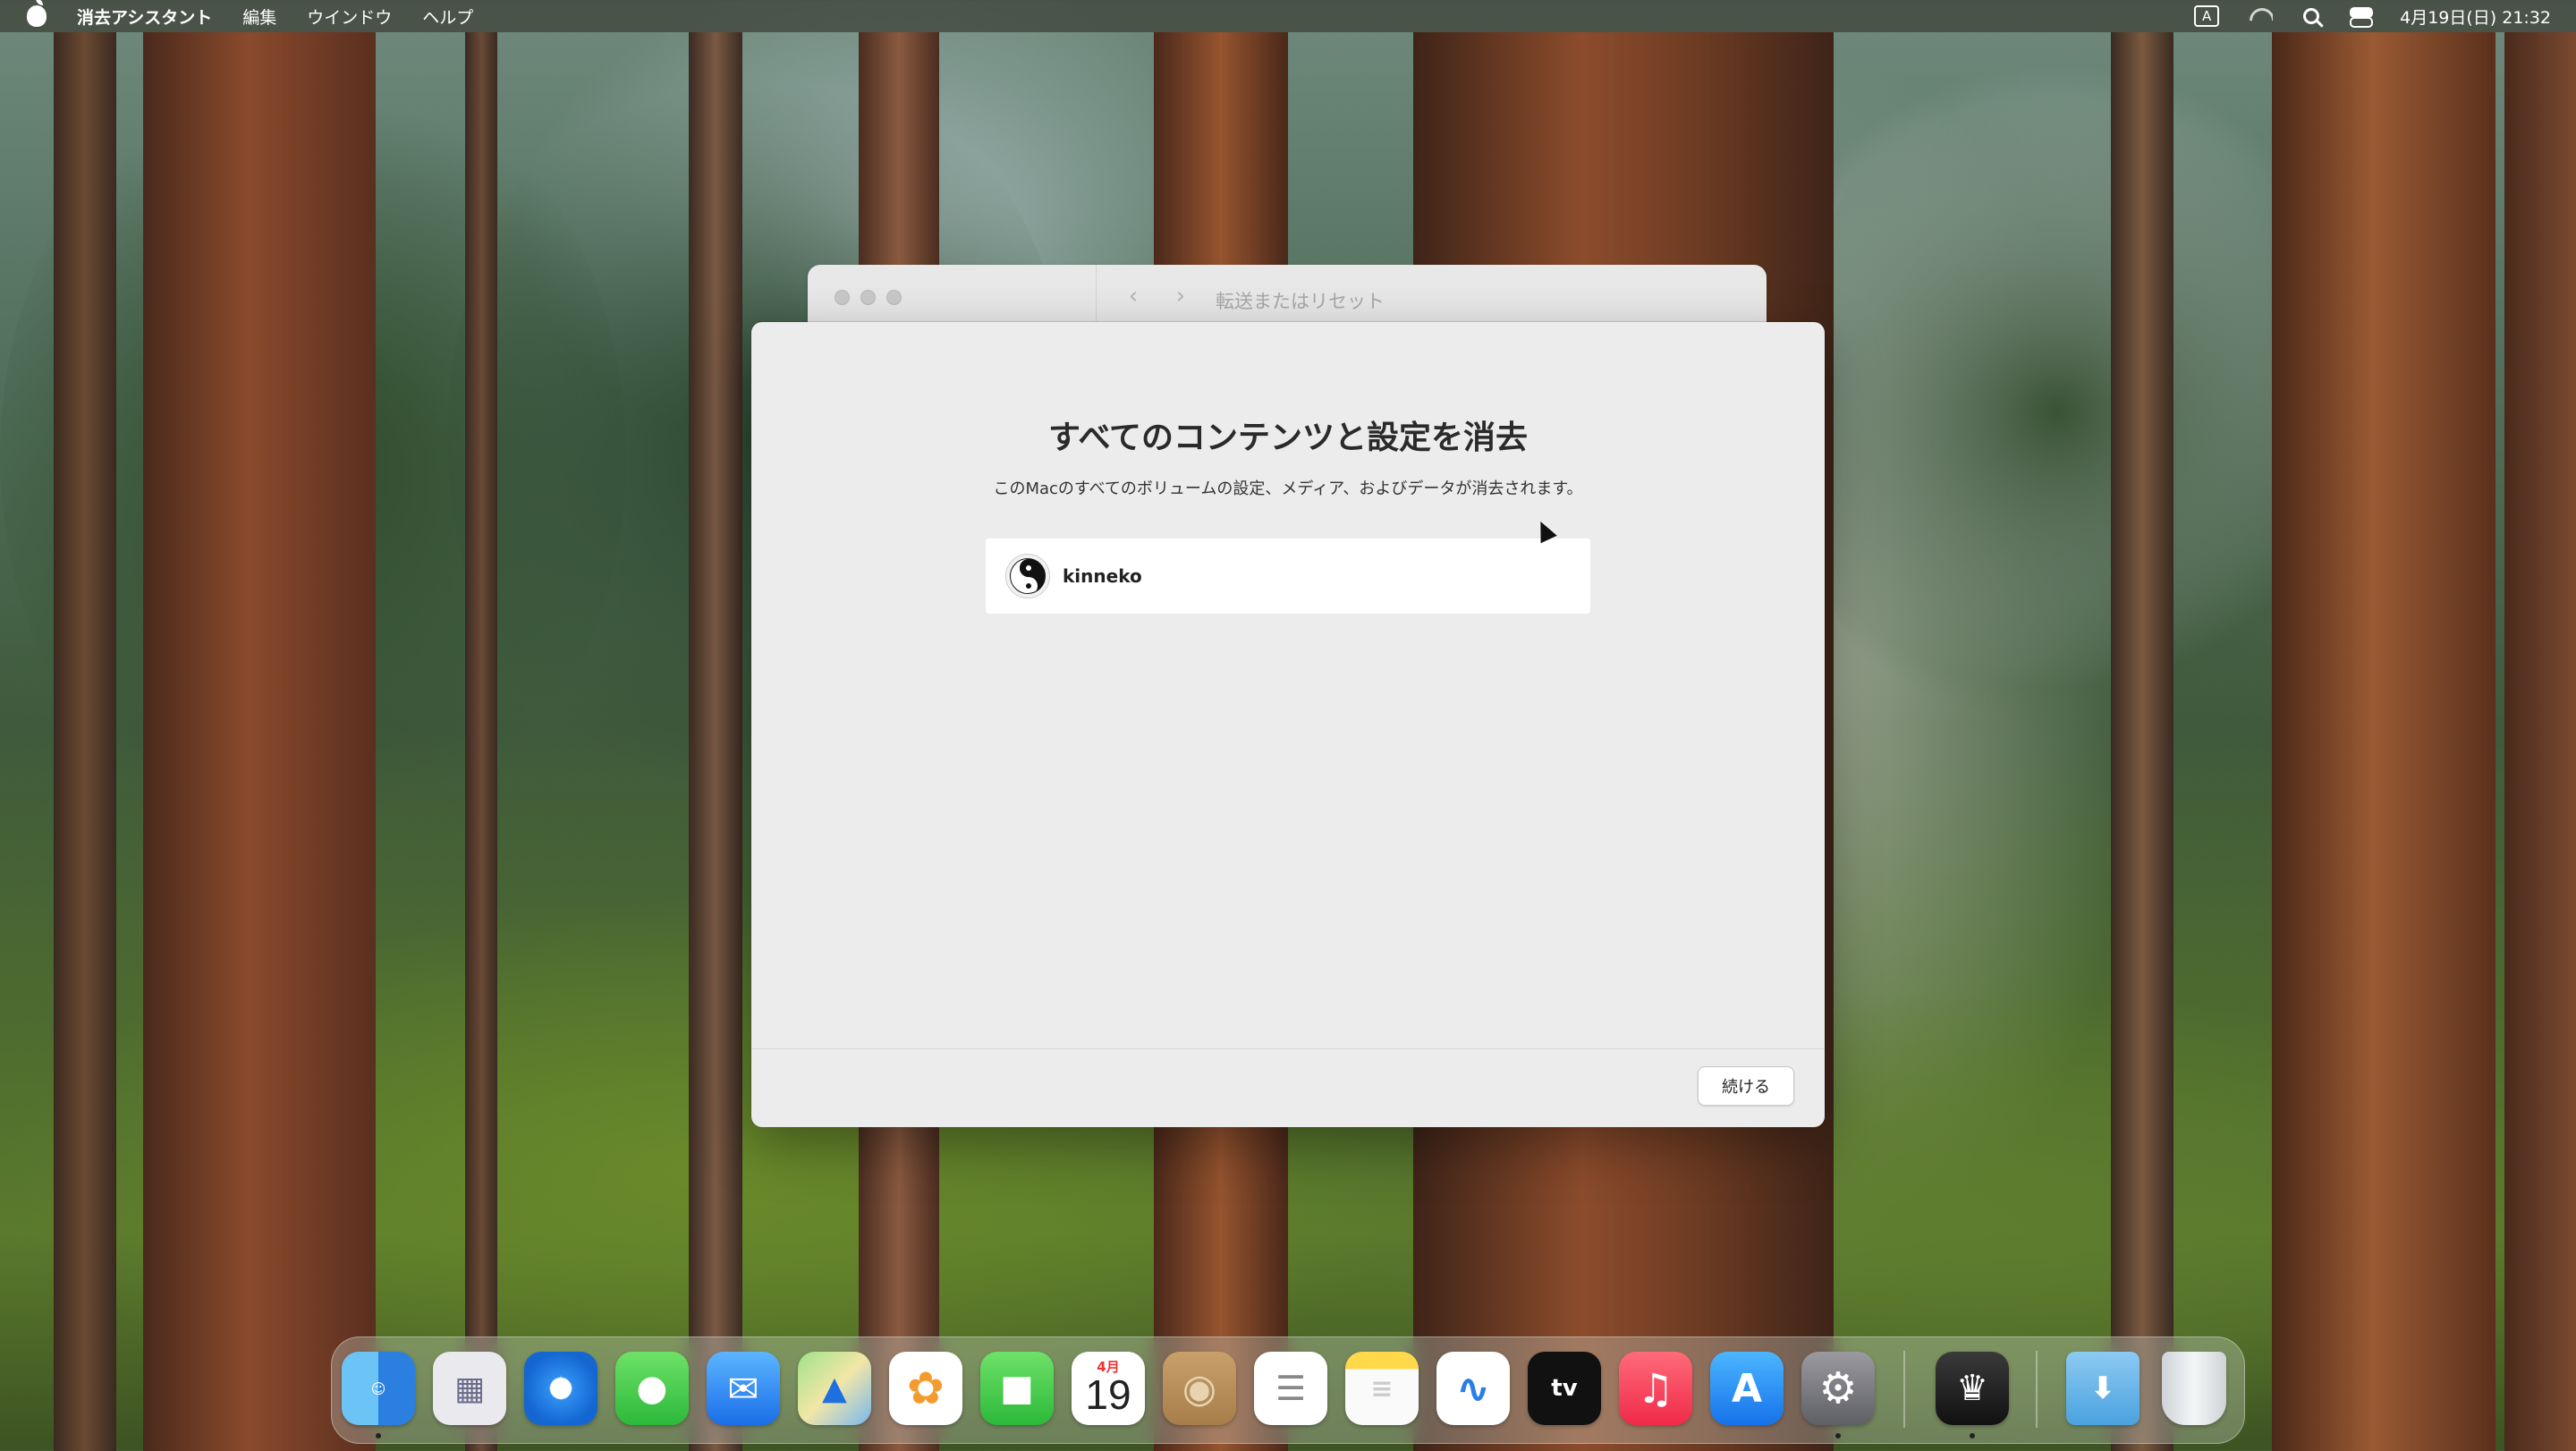 This screenshot has height=1451, width=2576. I want to click on sheet-description: このMacのすべてのボリュームの設定、メディア、およびデータが消去されます。, so click(1288, 488).